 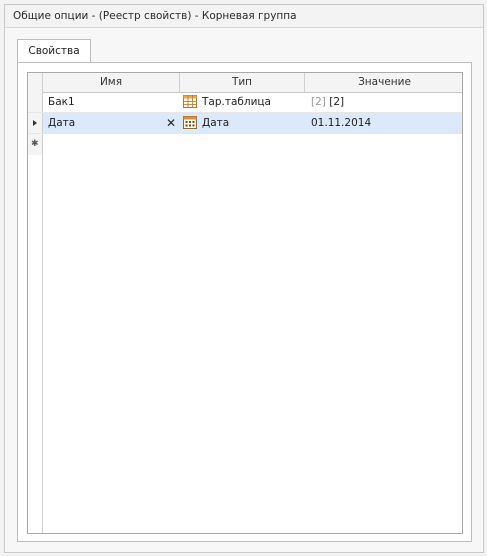 I want to click on value-text: [2], so click(x=337, y=102).